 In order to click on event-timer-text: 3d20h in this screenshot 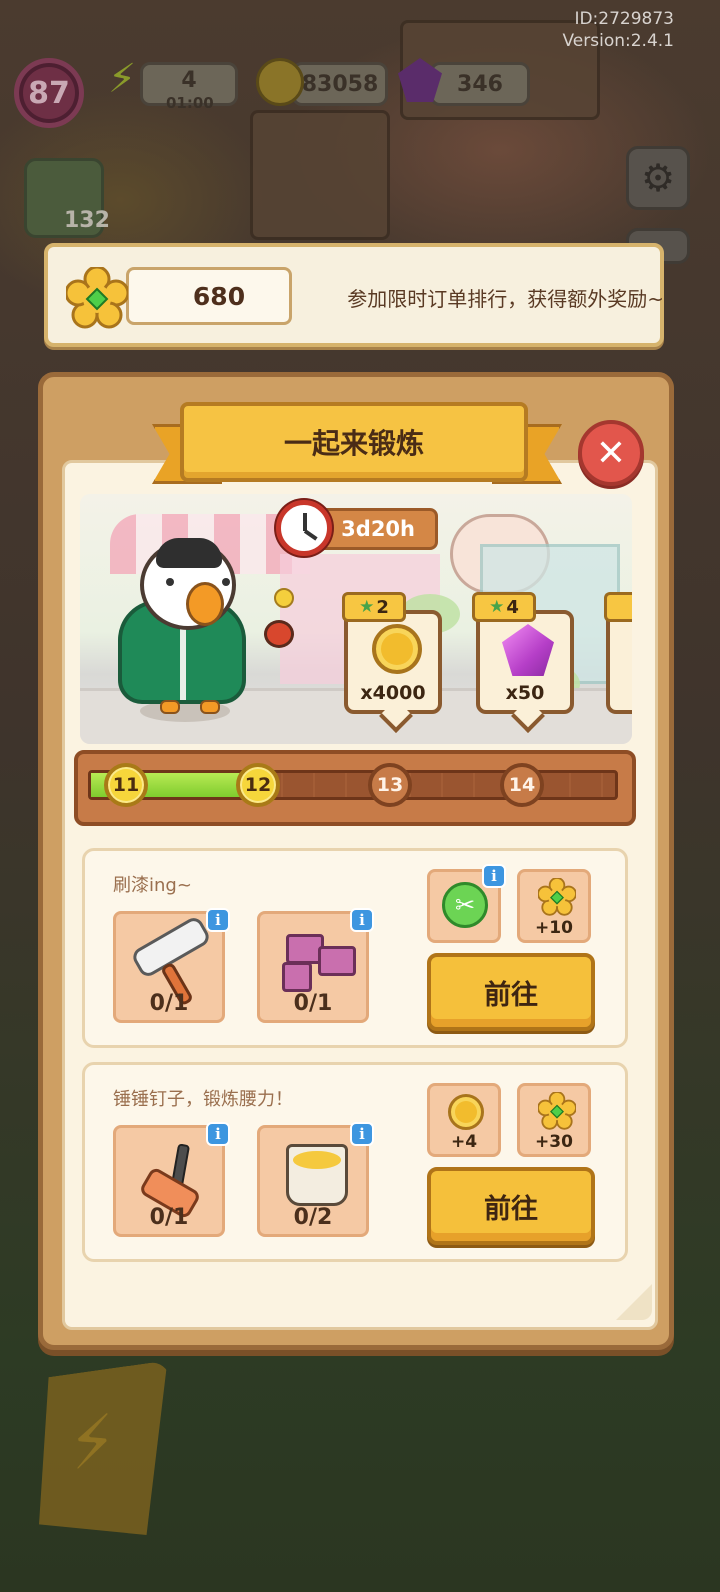, I will do `click(378, 529)`.